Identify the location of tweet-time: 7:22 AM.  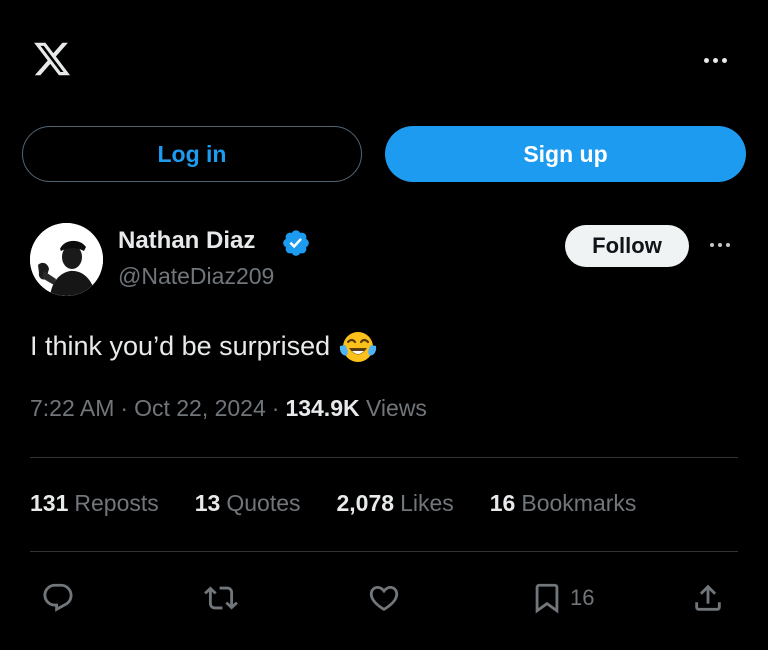
(72, 408).